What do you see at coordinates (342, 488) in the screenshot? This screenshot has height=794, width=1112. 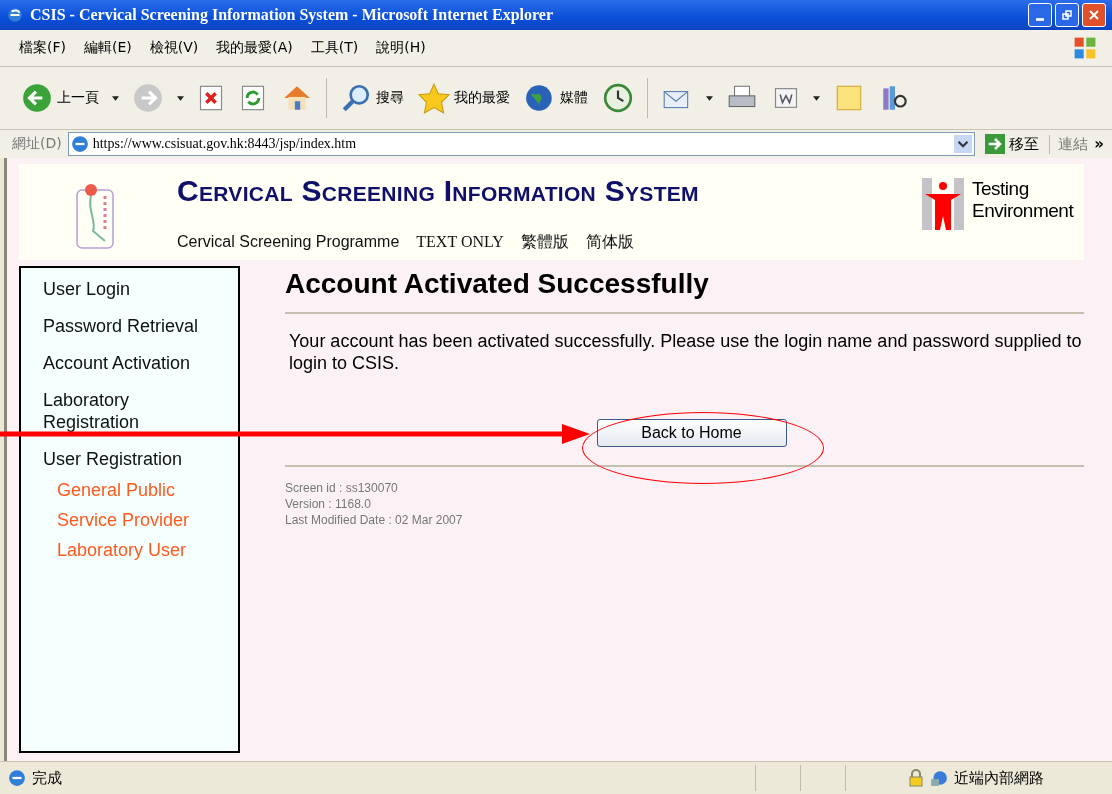 I see `footer-info: Screen id : ss130070` at bounding box center [342, 488].